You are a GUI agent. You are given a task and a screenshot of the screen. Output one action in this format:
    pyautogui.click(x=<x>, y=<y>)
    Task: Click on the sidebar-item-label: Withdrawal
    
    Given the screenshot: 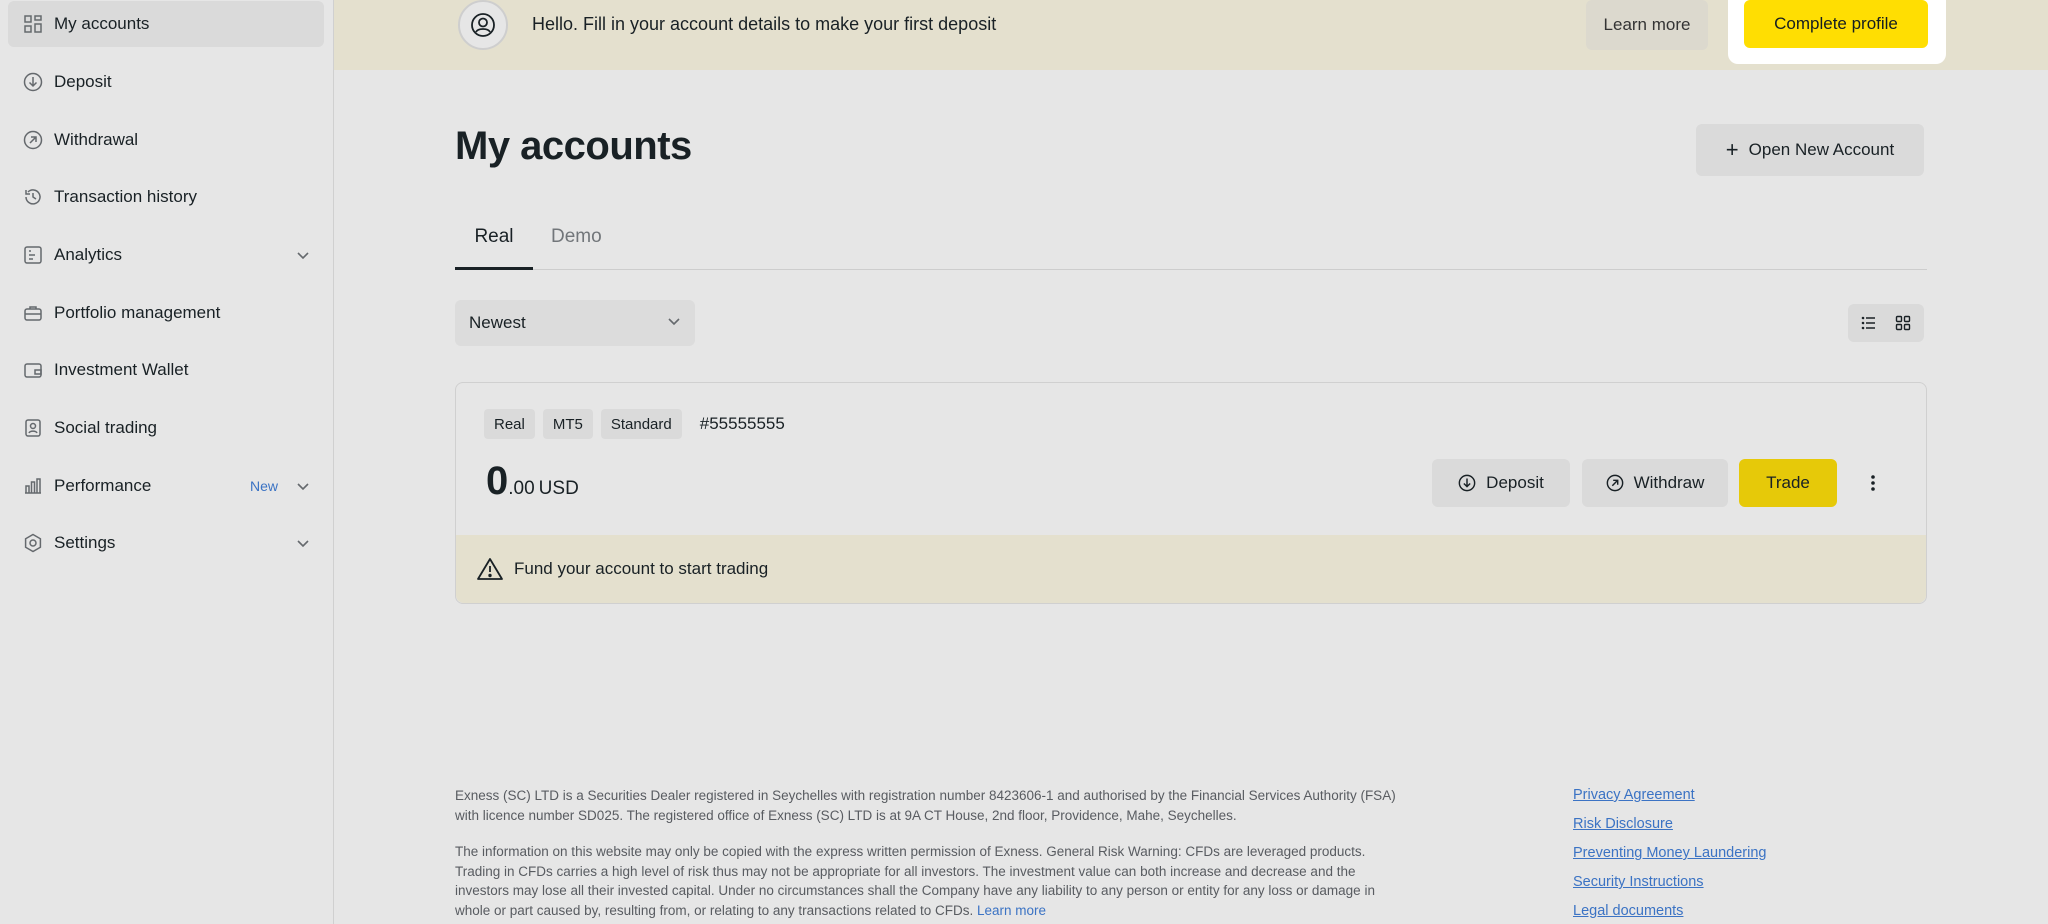 What is the action you would take?
    pyautogui.click(x=96, y=139)
    